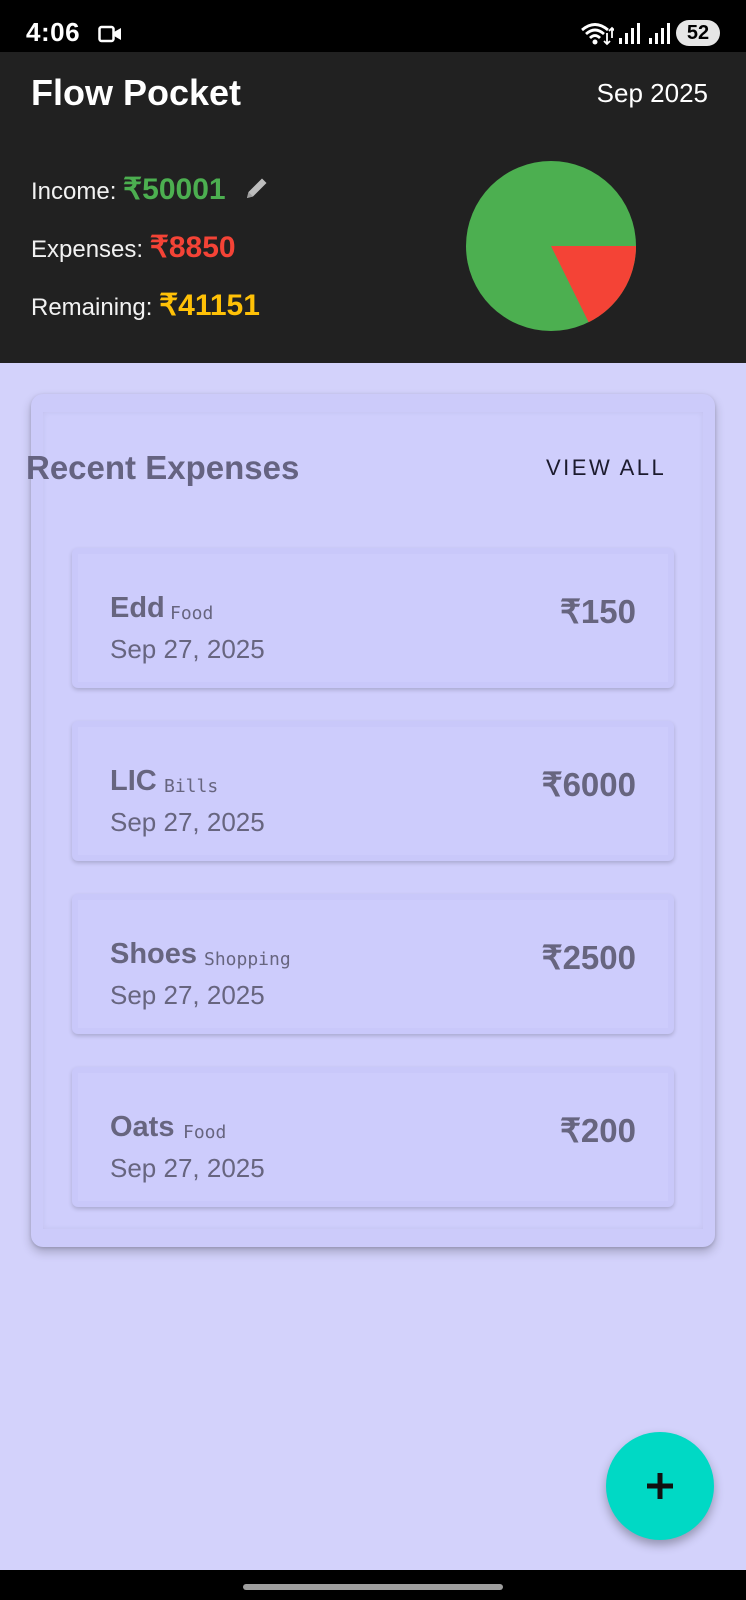 This screenshot has height=1600, width=746. What do you see at coordinates (192, 247) in the screenshot?
I see `expenses-value: ₹8850` at bounding box center [192, 247].